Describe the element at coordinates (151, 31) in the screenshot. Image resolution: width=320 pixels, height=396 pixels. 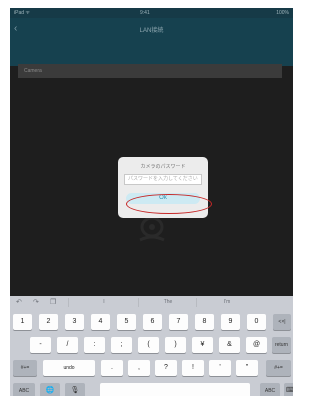
I see `page-title: LAN接続` at that location.